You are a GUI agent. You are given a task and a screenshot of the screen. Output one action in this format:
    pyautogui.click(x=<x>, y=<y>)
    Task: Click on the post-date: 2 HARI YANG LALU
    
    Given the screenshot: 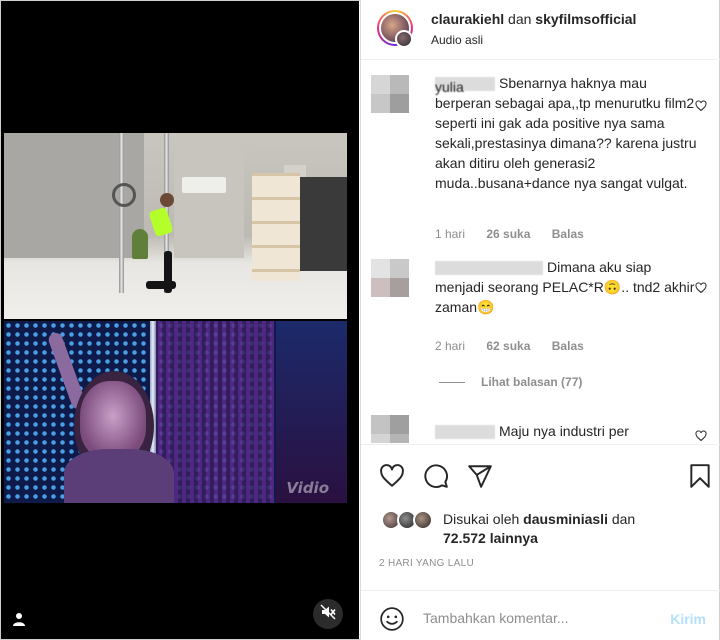 What is the action you would take?
    pyautogui.click(x=426, y=563)
    